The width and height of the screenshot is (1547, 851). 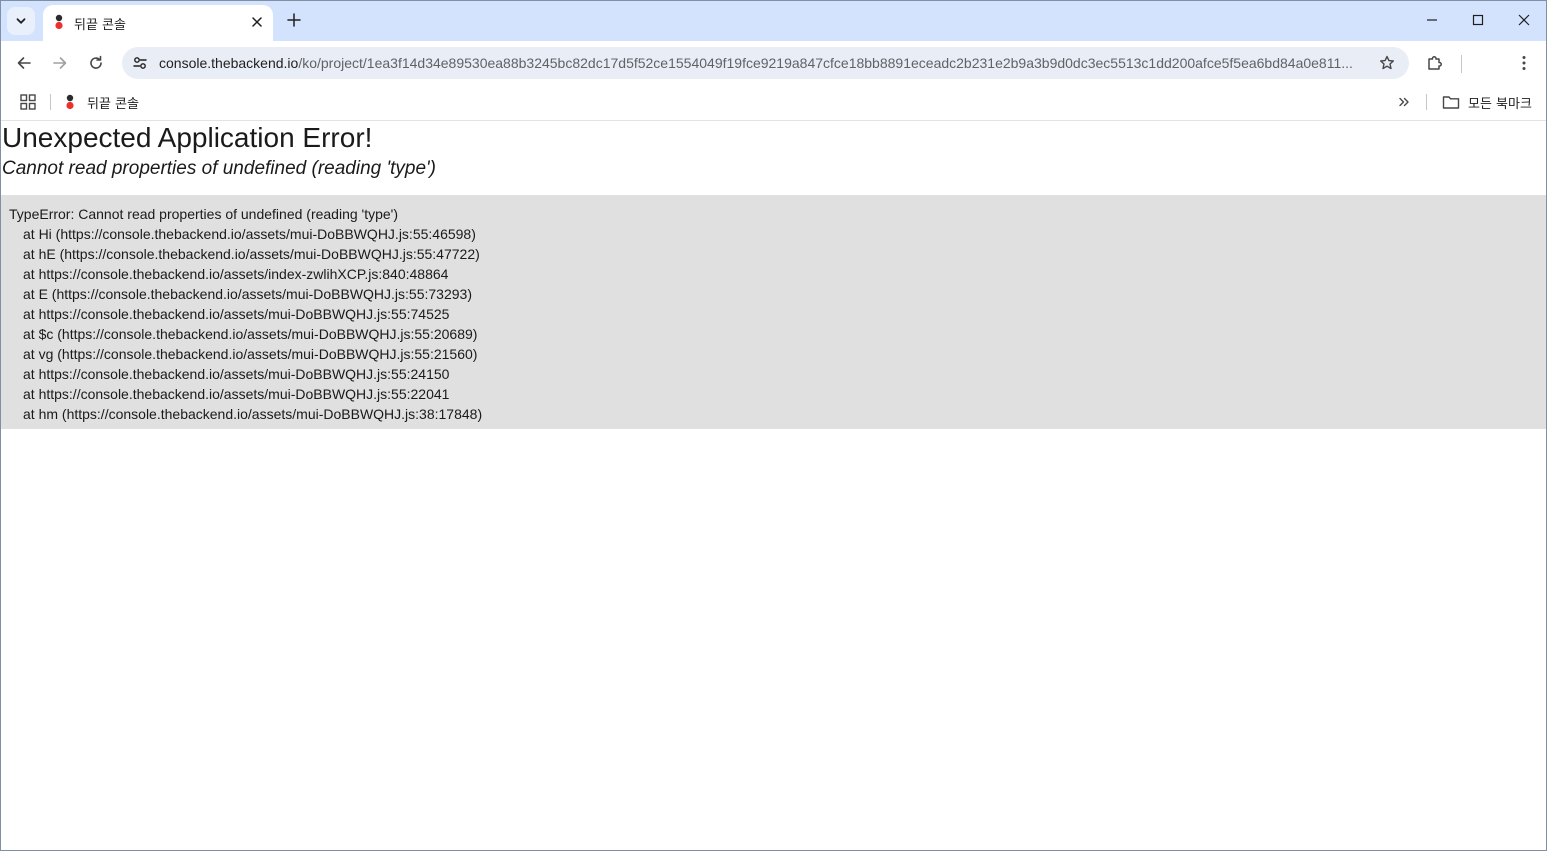 I want to click on back-button, so click(x=24, y=63).